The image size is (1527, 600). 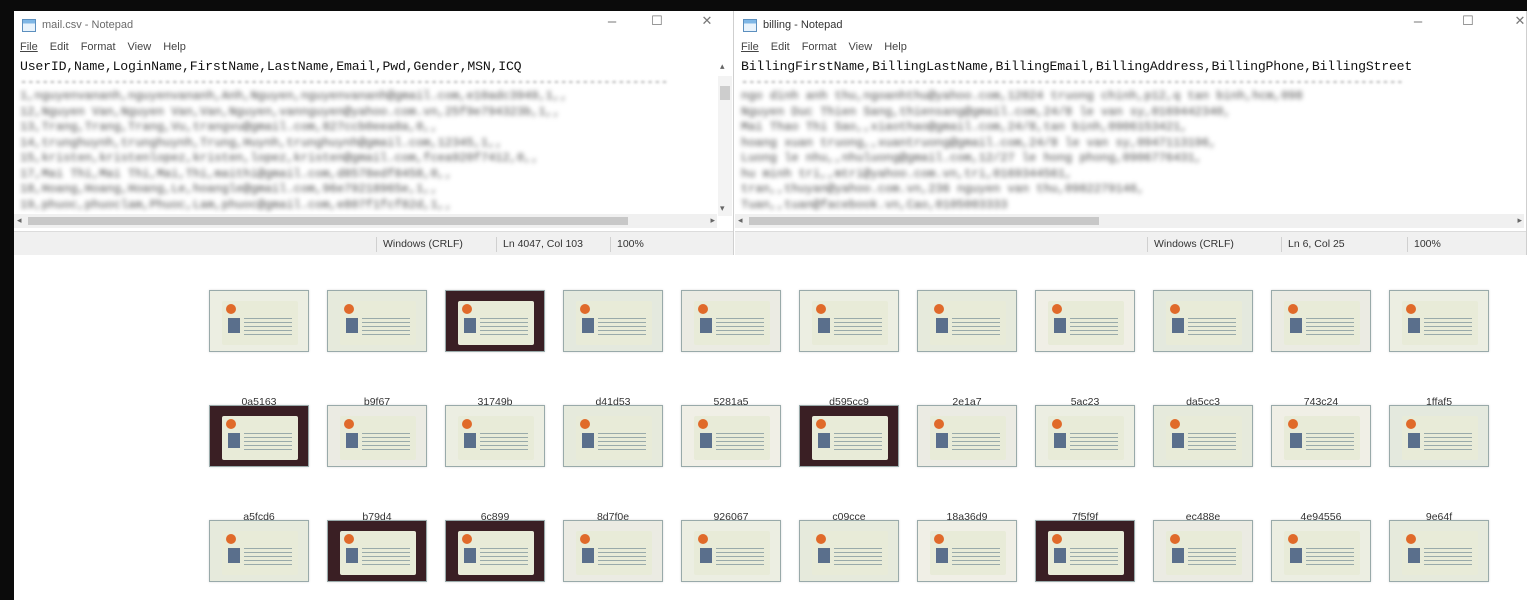 I want to click on file-thumbnail: 5ac23, so click(x=1085, y=349).